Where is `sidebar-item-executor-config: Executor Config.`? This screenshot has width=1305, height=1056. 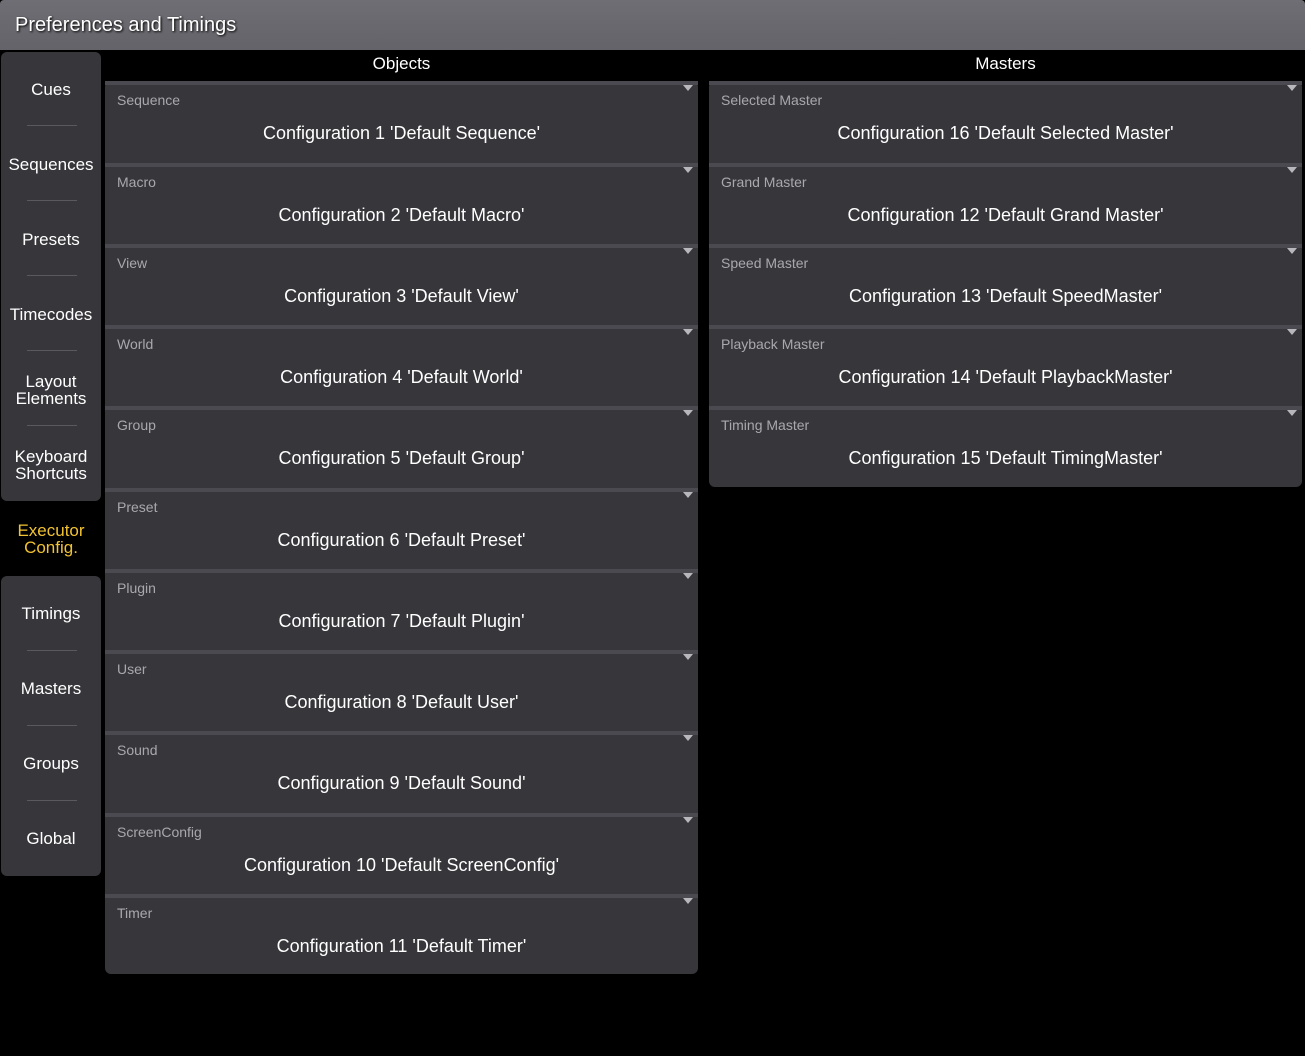 sidebar-item-executor-config: Executor Config. is located at coordinates (51, 538).